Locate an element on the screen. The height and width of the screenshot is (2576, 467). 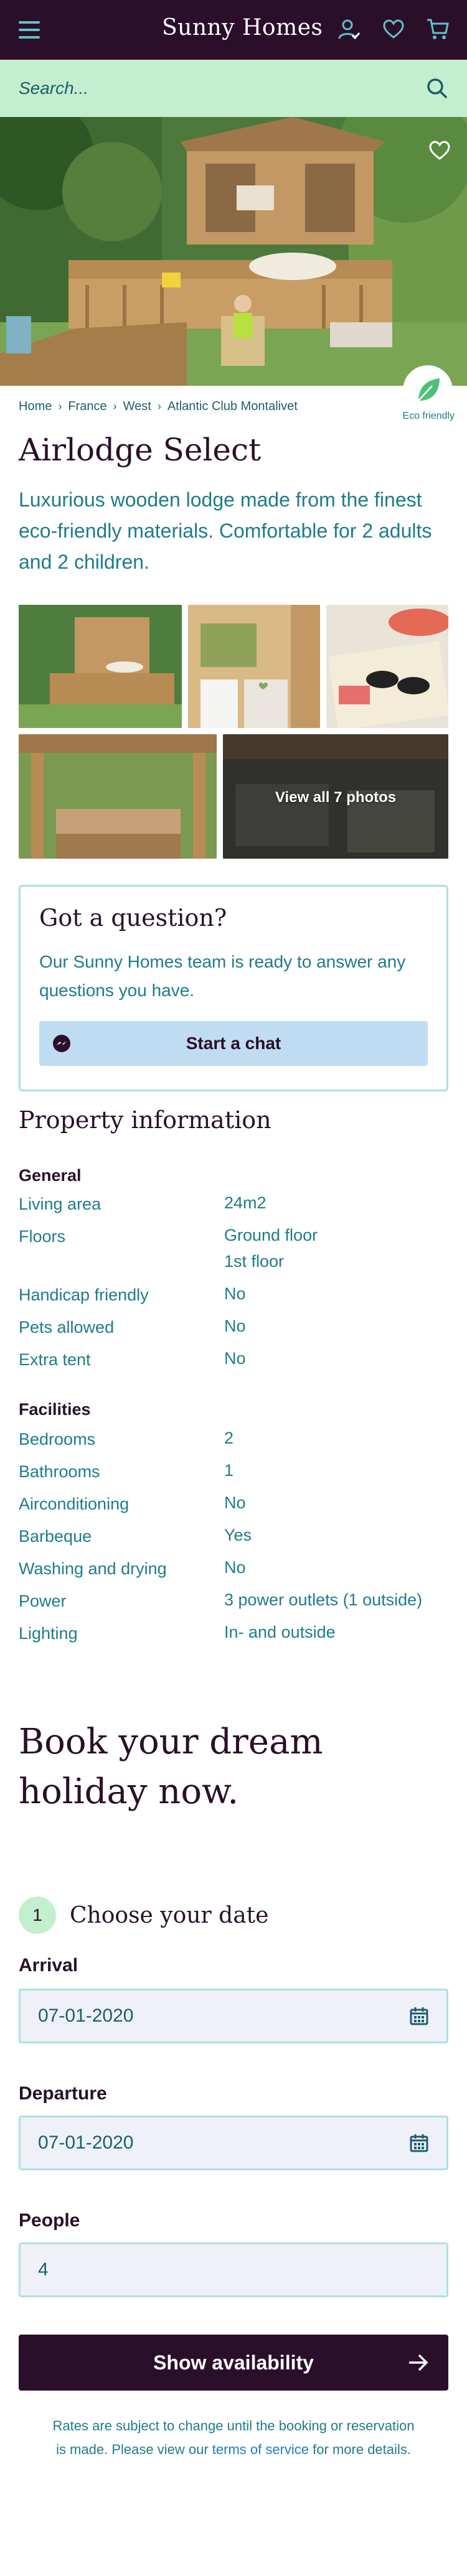
people-label: People is located at coordinates (49, 2220).